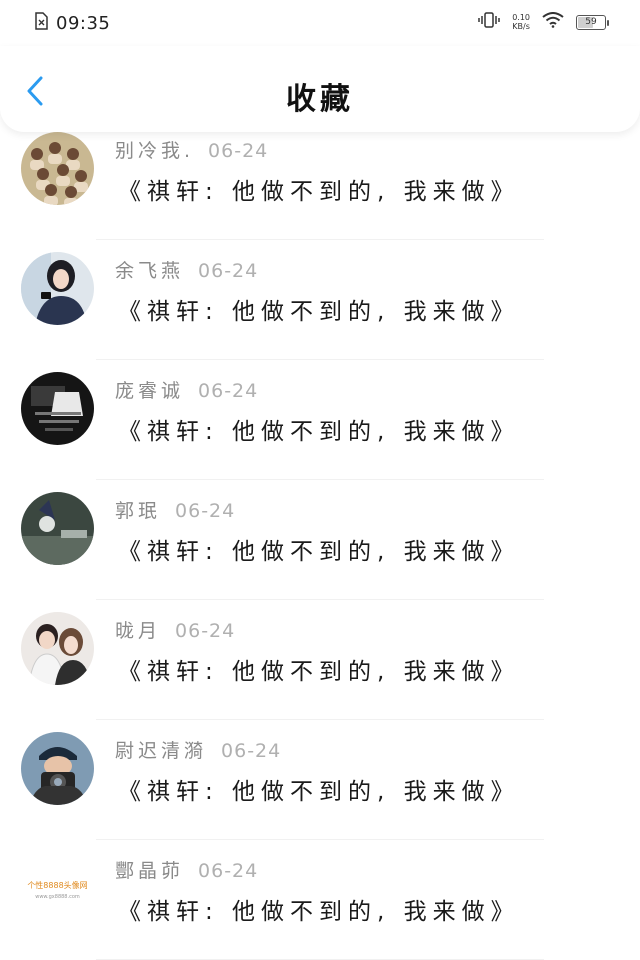 Image resolution: width=640 pixels, height=960 pixels. I want to click on author-line: 郭珉 06-24, so click(175, 509).